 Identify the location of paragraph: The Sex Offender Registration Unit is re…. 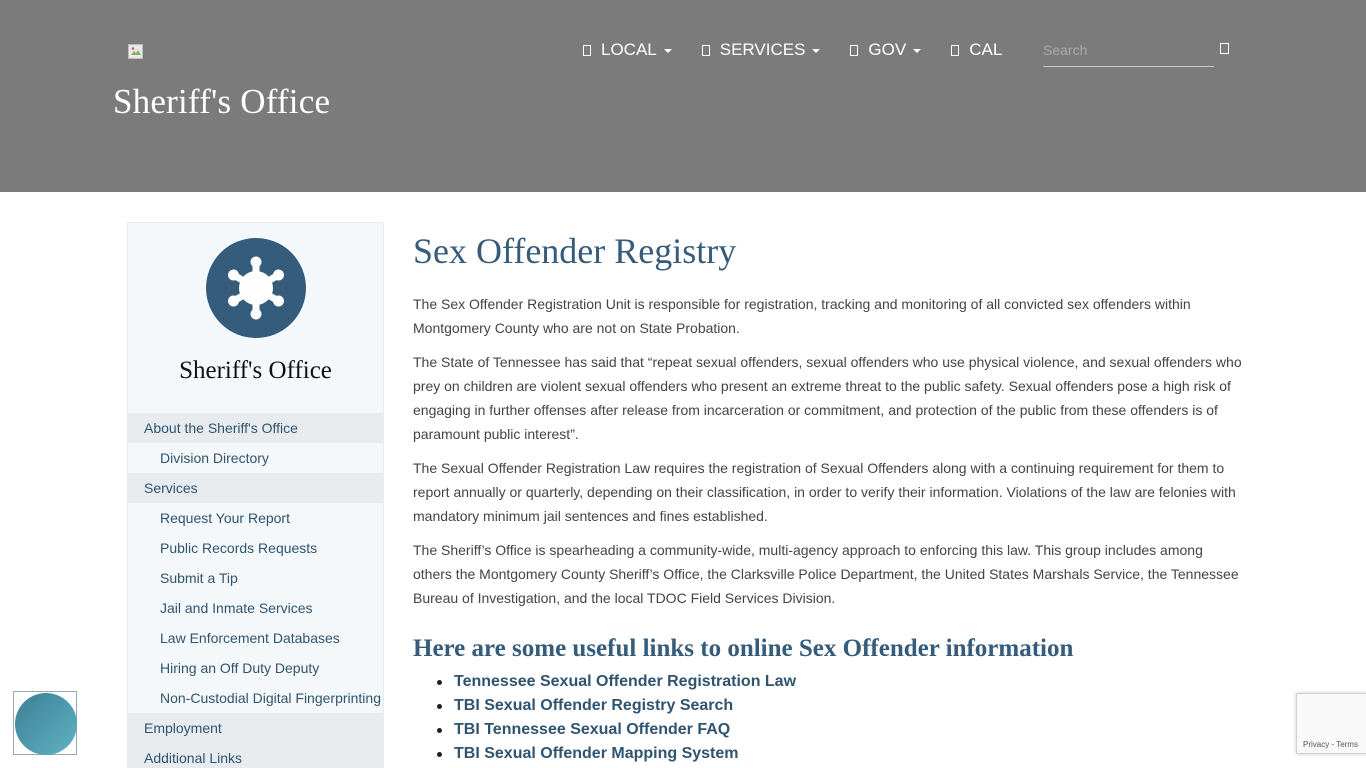
(802, 316).